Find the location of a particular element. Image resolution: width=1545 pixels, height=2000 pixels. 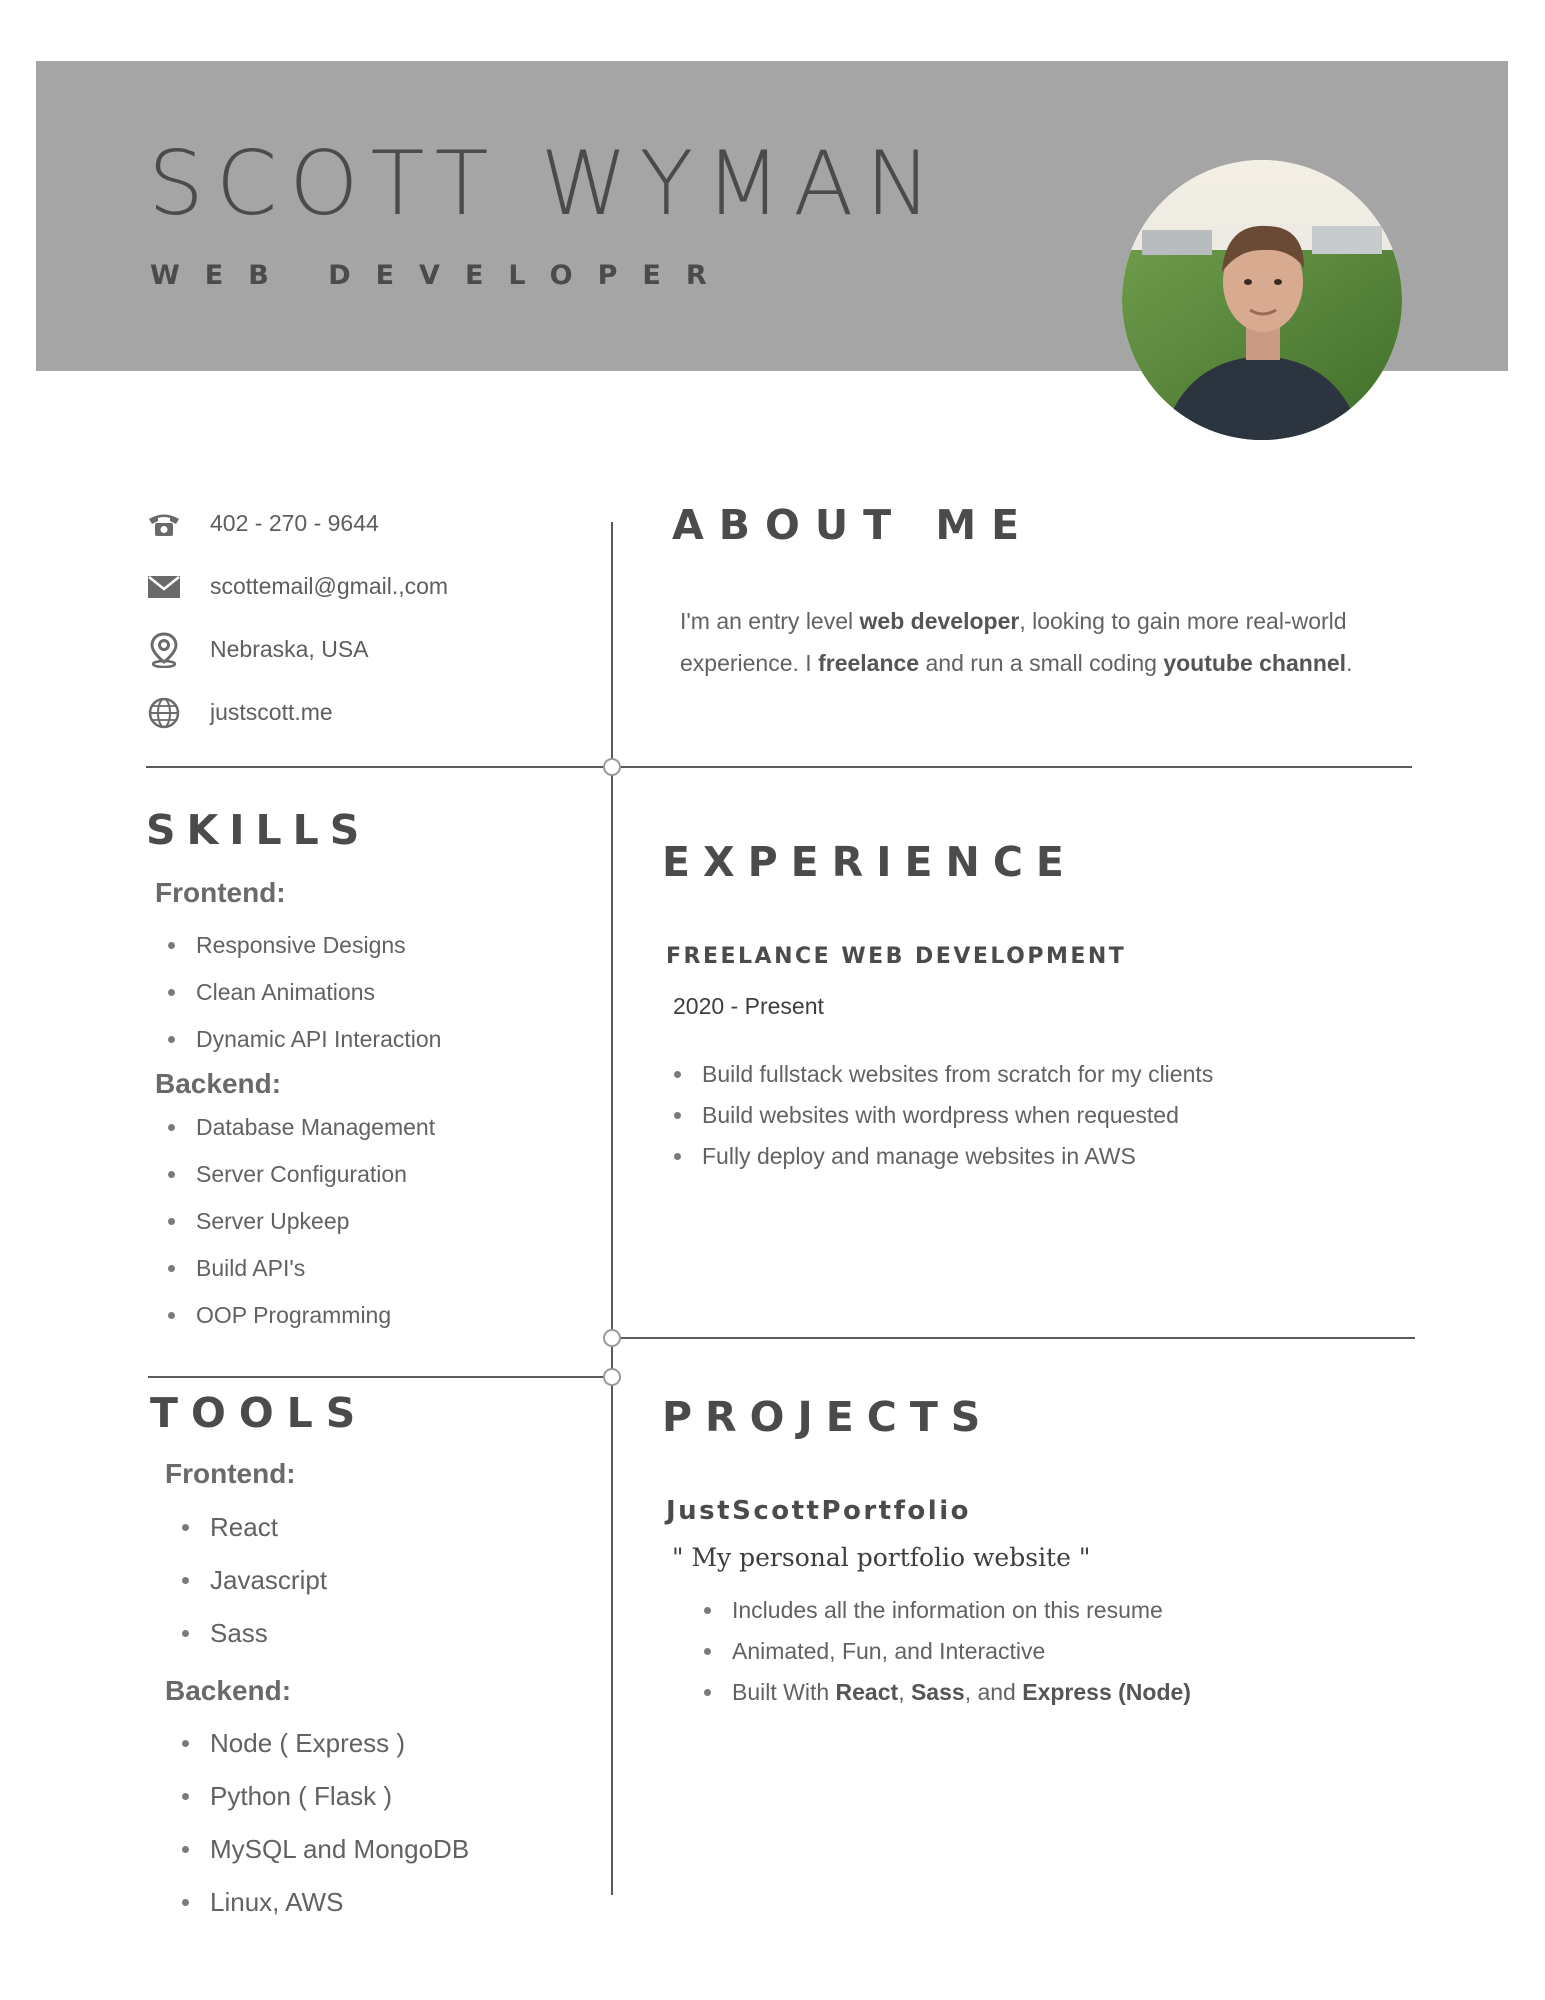

list-item: Server Configuration is located at coordinates (301, 1174).